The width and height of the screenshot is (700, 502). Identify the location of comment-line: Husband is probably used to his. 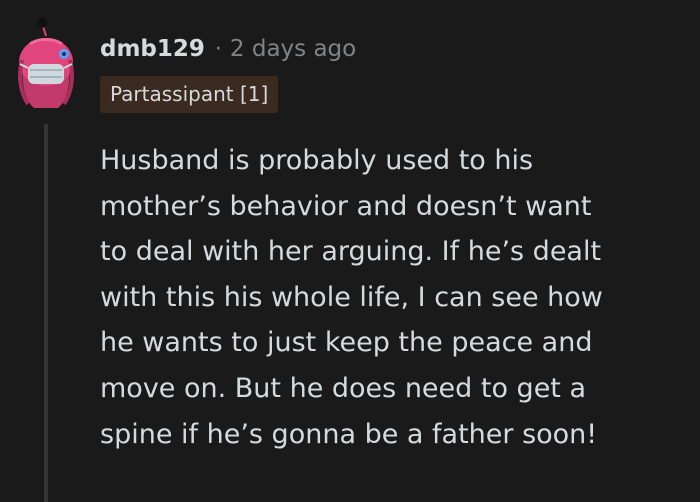
(317, 160).